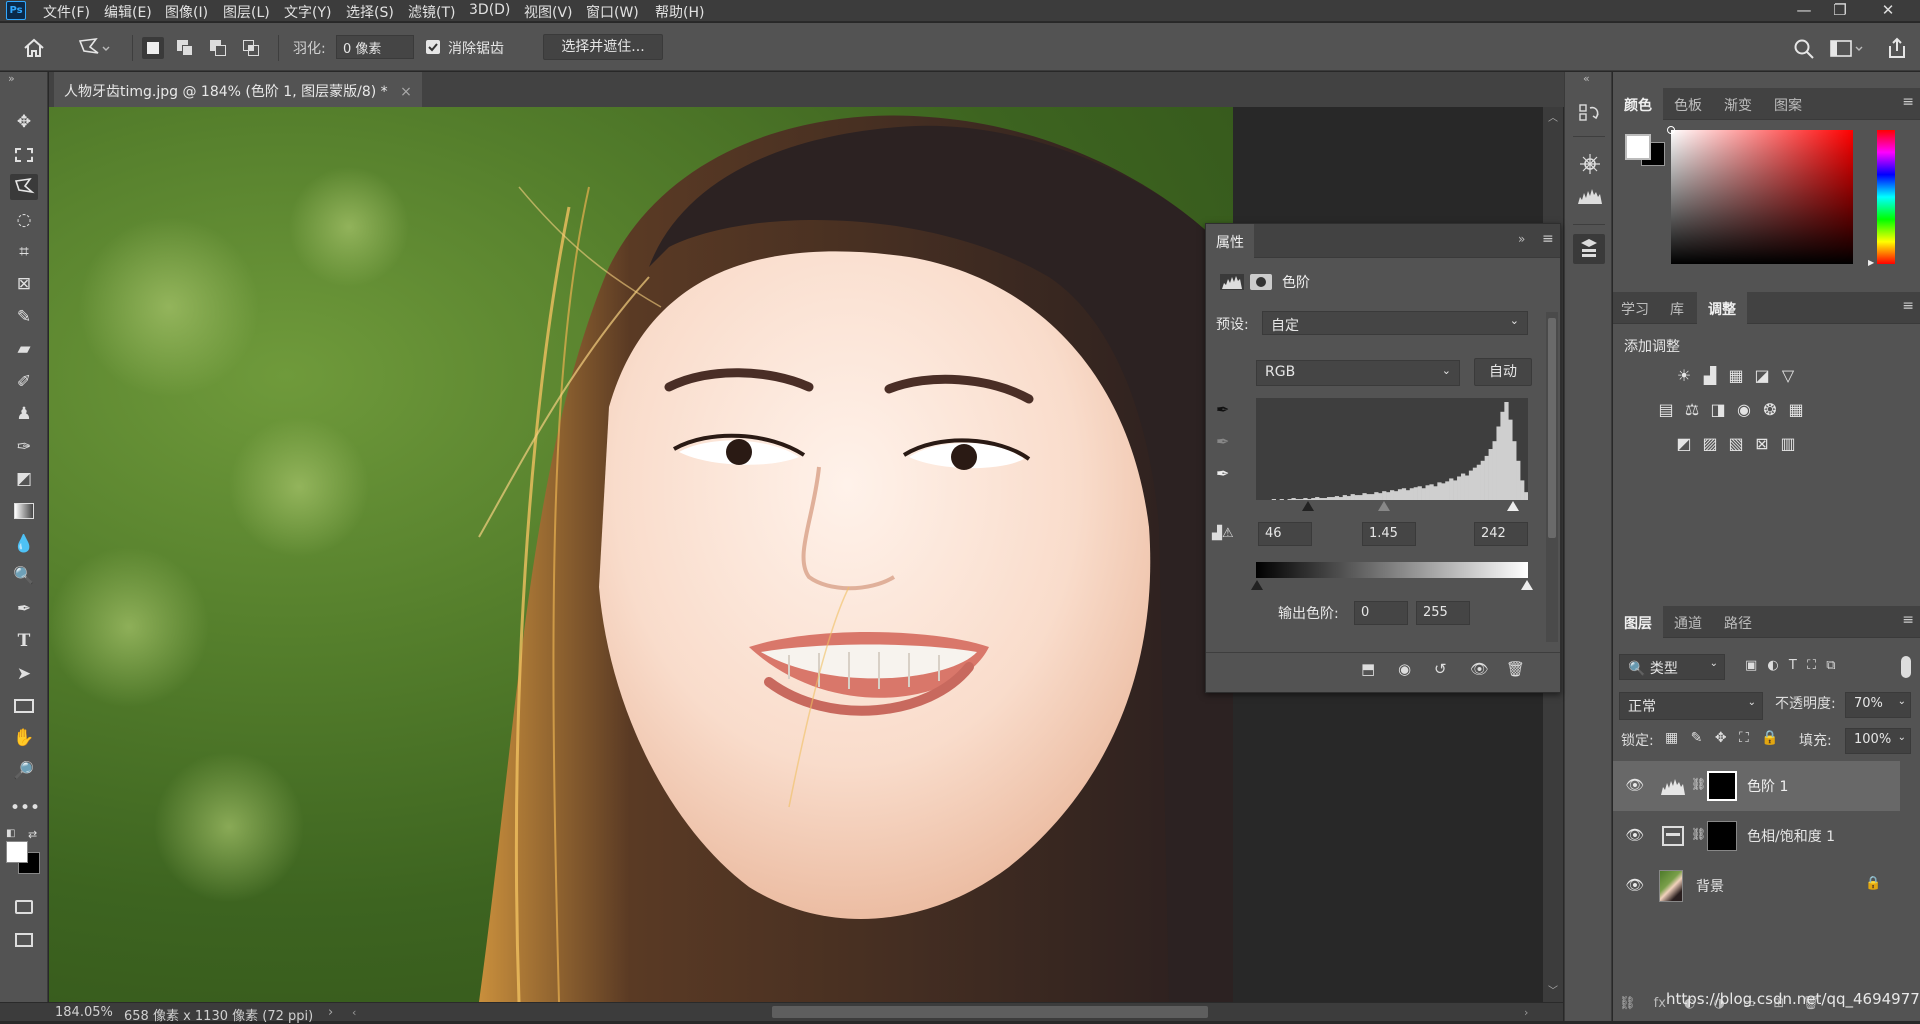 Image resolution: width=1920 pixels, height=1024 pixels. Describe the element at coordinates (10, 833) in the screenshot. I see `default-colors-icon: ◧` at that location.